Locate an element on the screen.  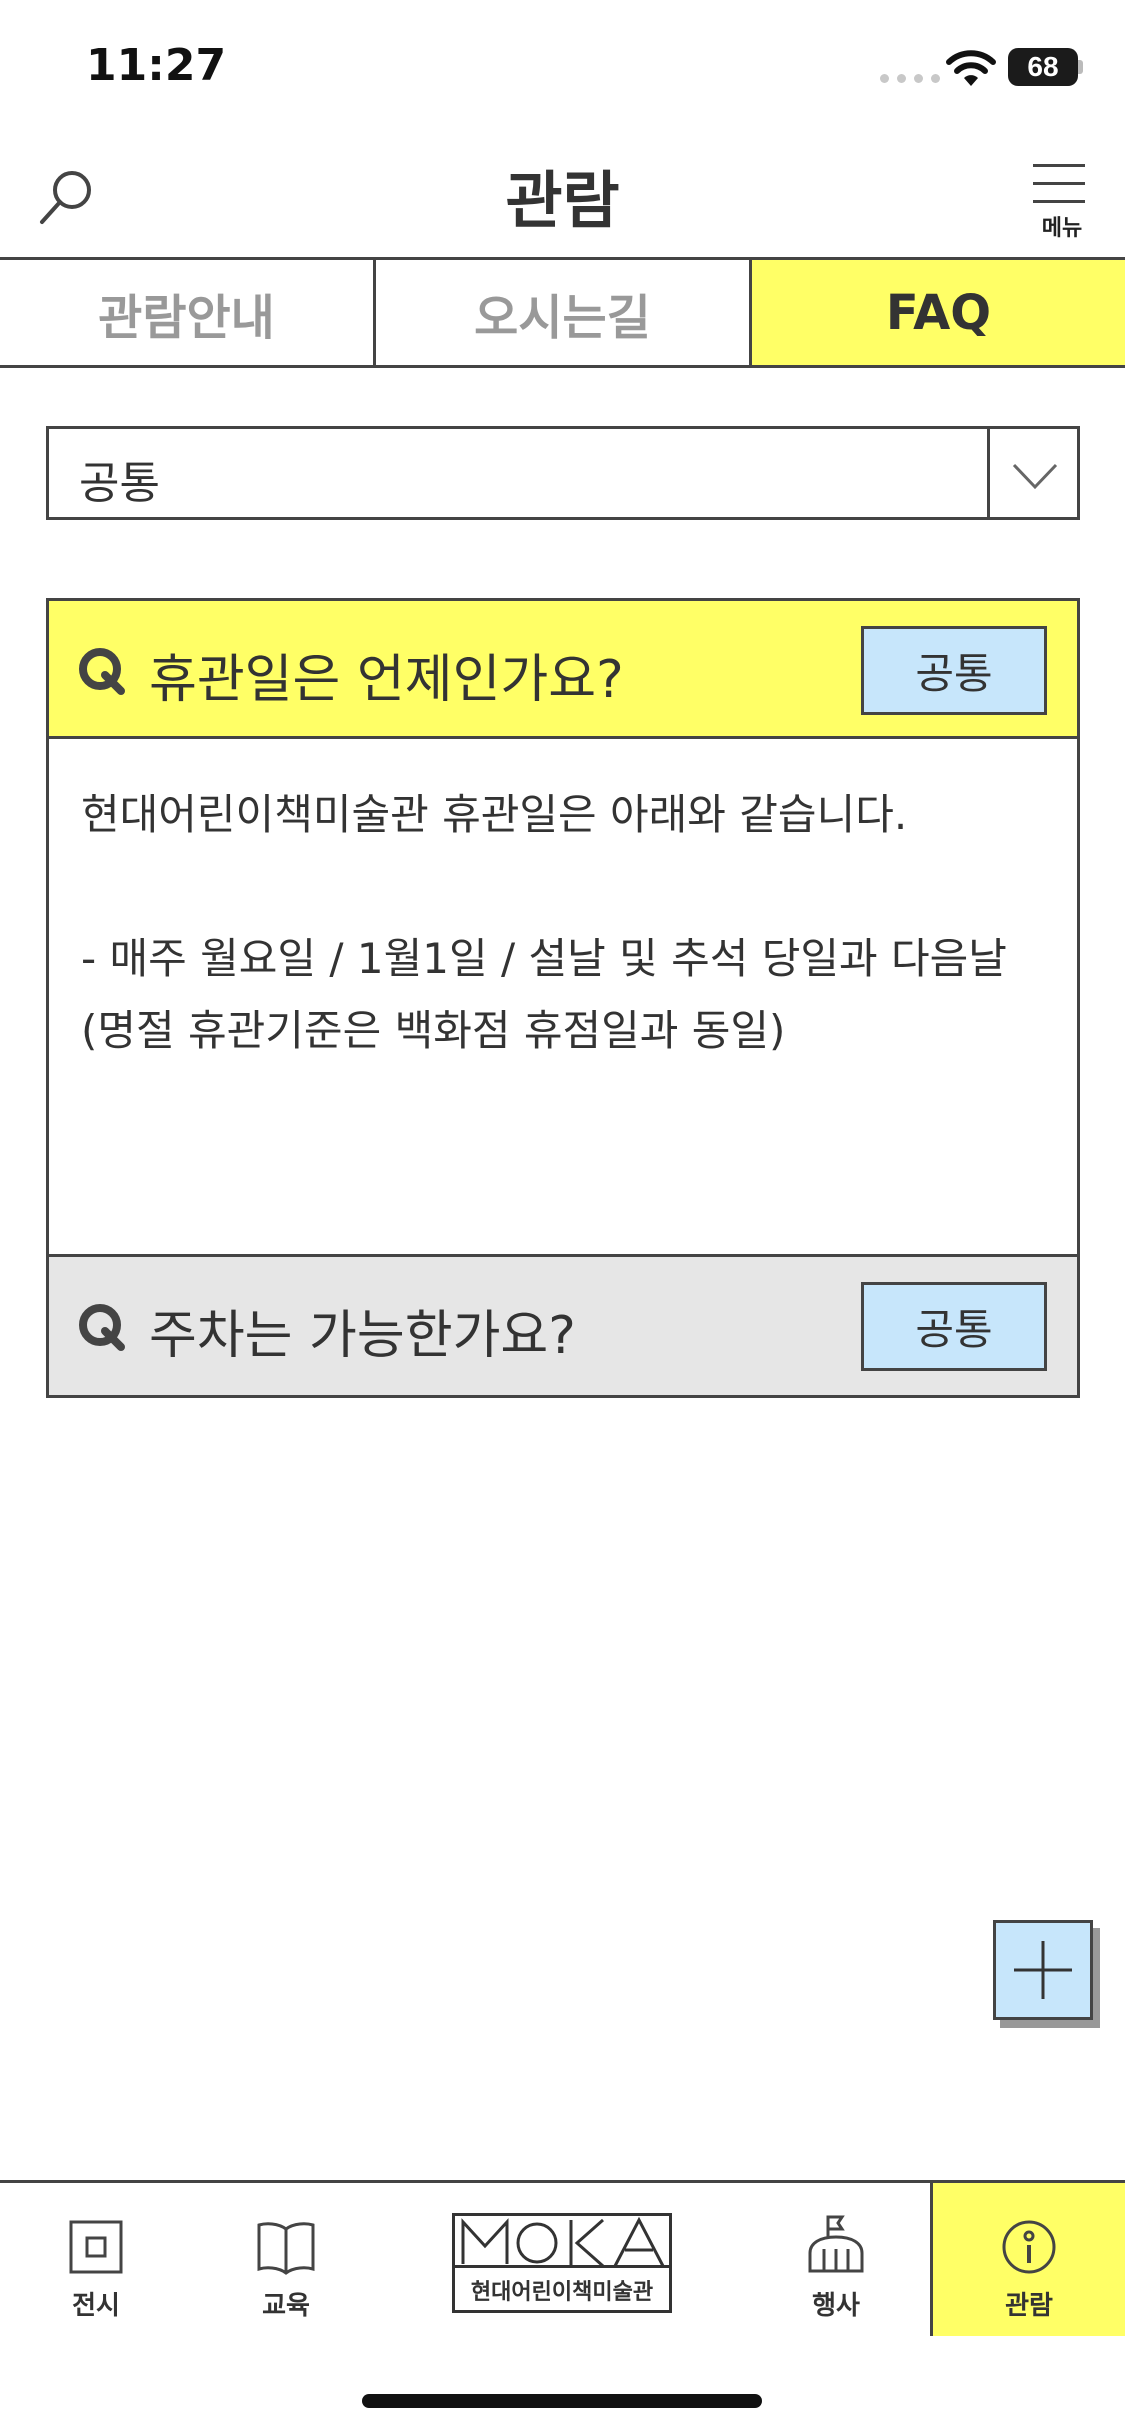
home-indicator is located at coordinates (562, 2401).